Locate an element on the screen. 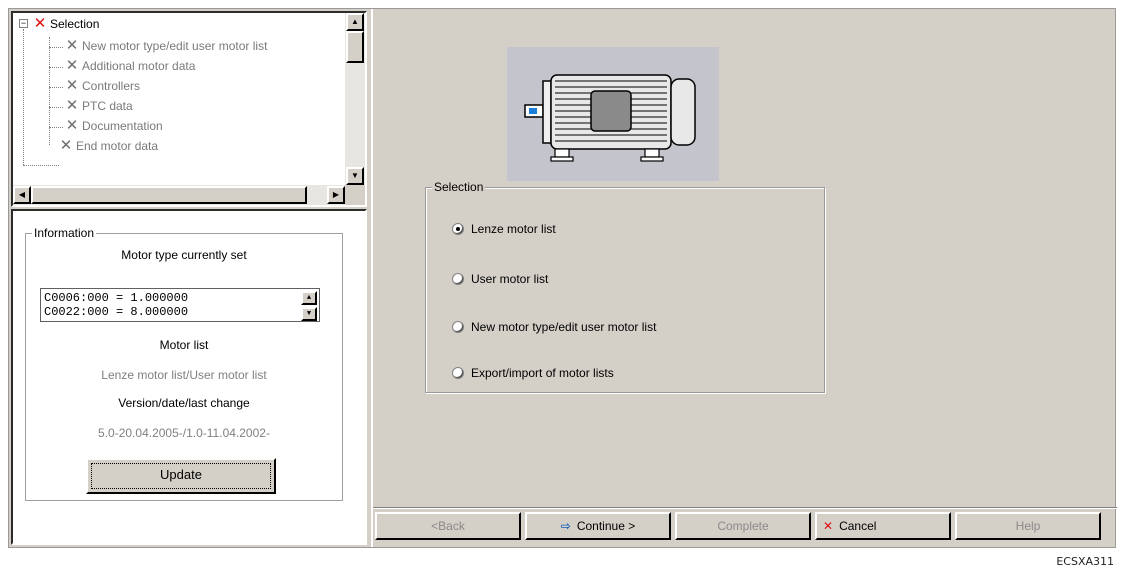  wizard-button-bar: <Back ⇨ Continue > Complete ✕ Cancel Help is located at coordinates (745, 527).